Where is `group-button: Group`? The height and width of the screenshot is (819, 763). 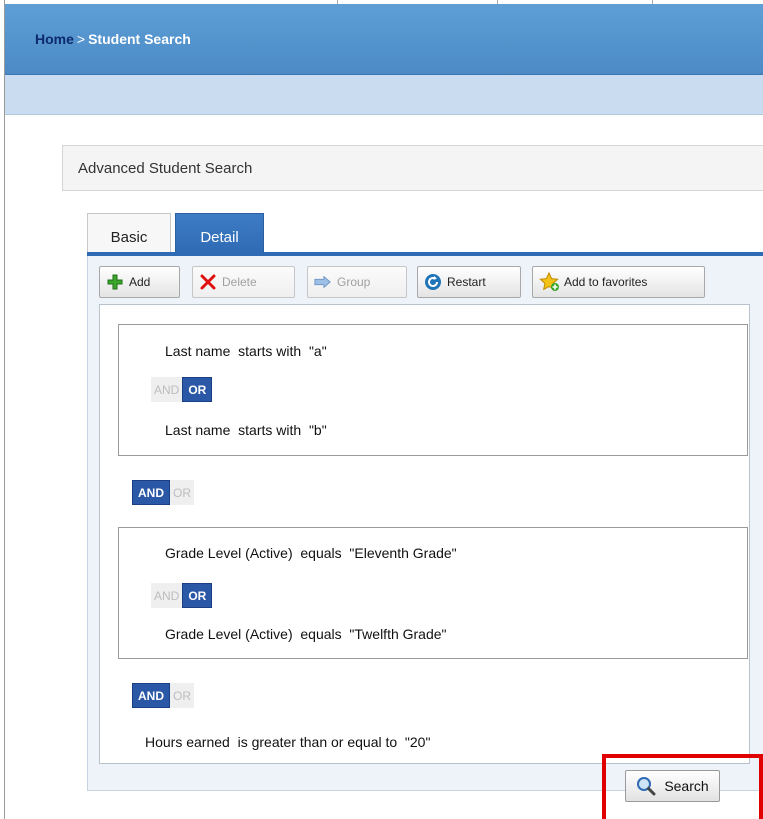
group-button: Group is located at coordinates (357, 282).